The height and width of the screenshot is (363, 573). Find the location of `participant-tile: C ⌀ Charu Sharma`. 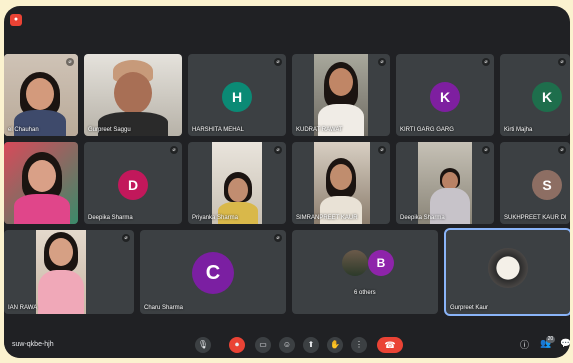

participant-tile: C ⌀ Charu Sharma is located at coordinates (213, 272).